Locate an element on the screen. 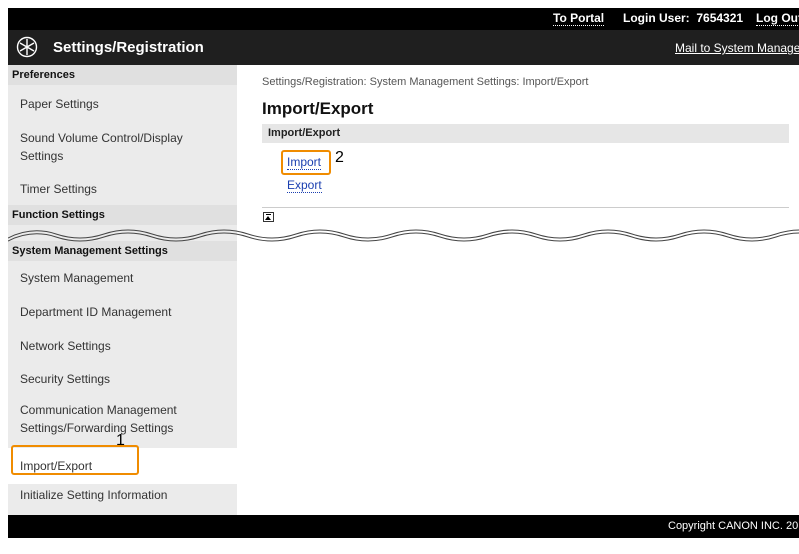 The image size is (799, 554). copyright-text: Copyright CANON INC. 2015 is located at coordinates (733, 526).